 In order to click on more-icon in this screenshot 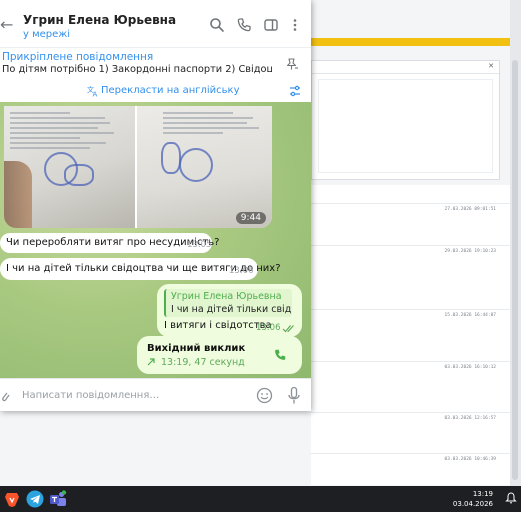, I will do `click(295, 25)`.